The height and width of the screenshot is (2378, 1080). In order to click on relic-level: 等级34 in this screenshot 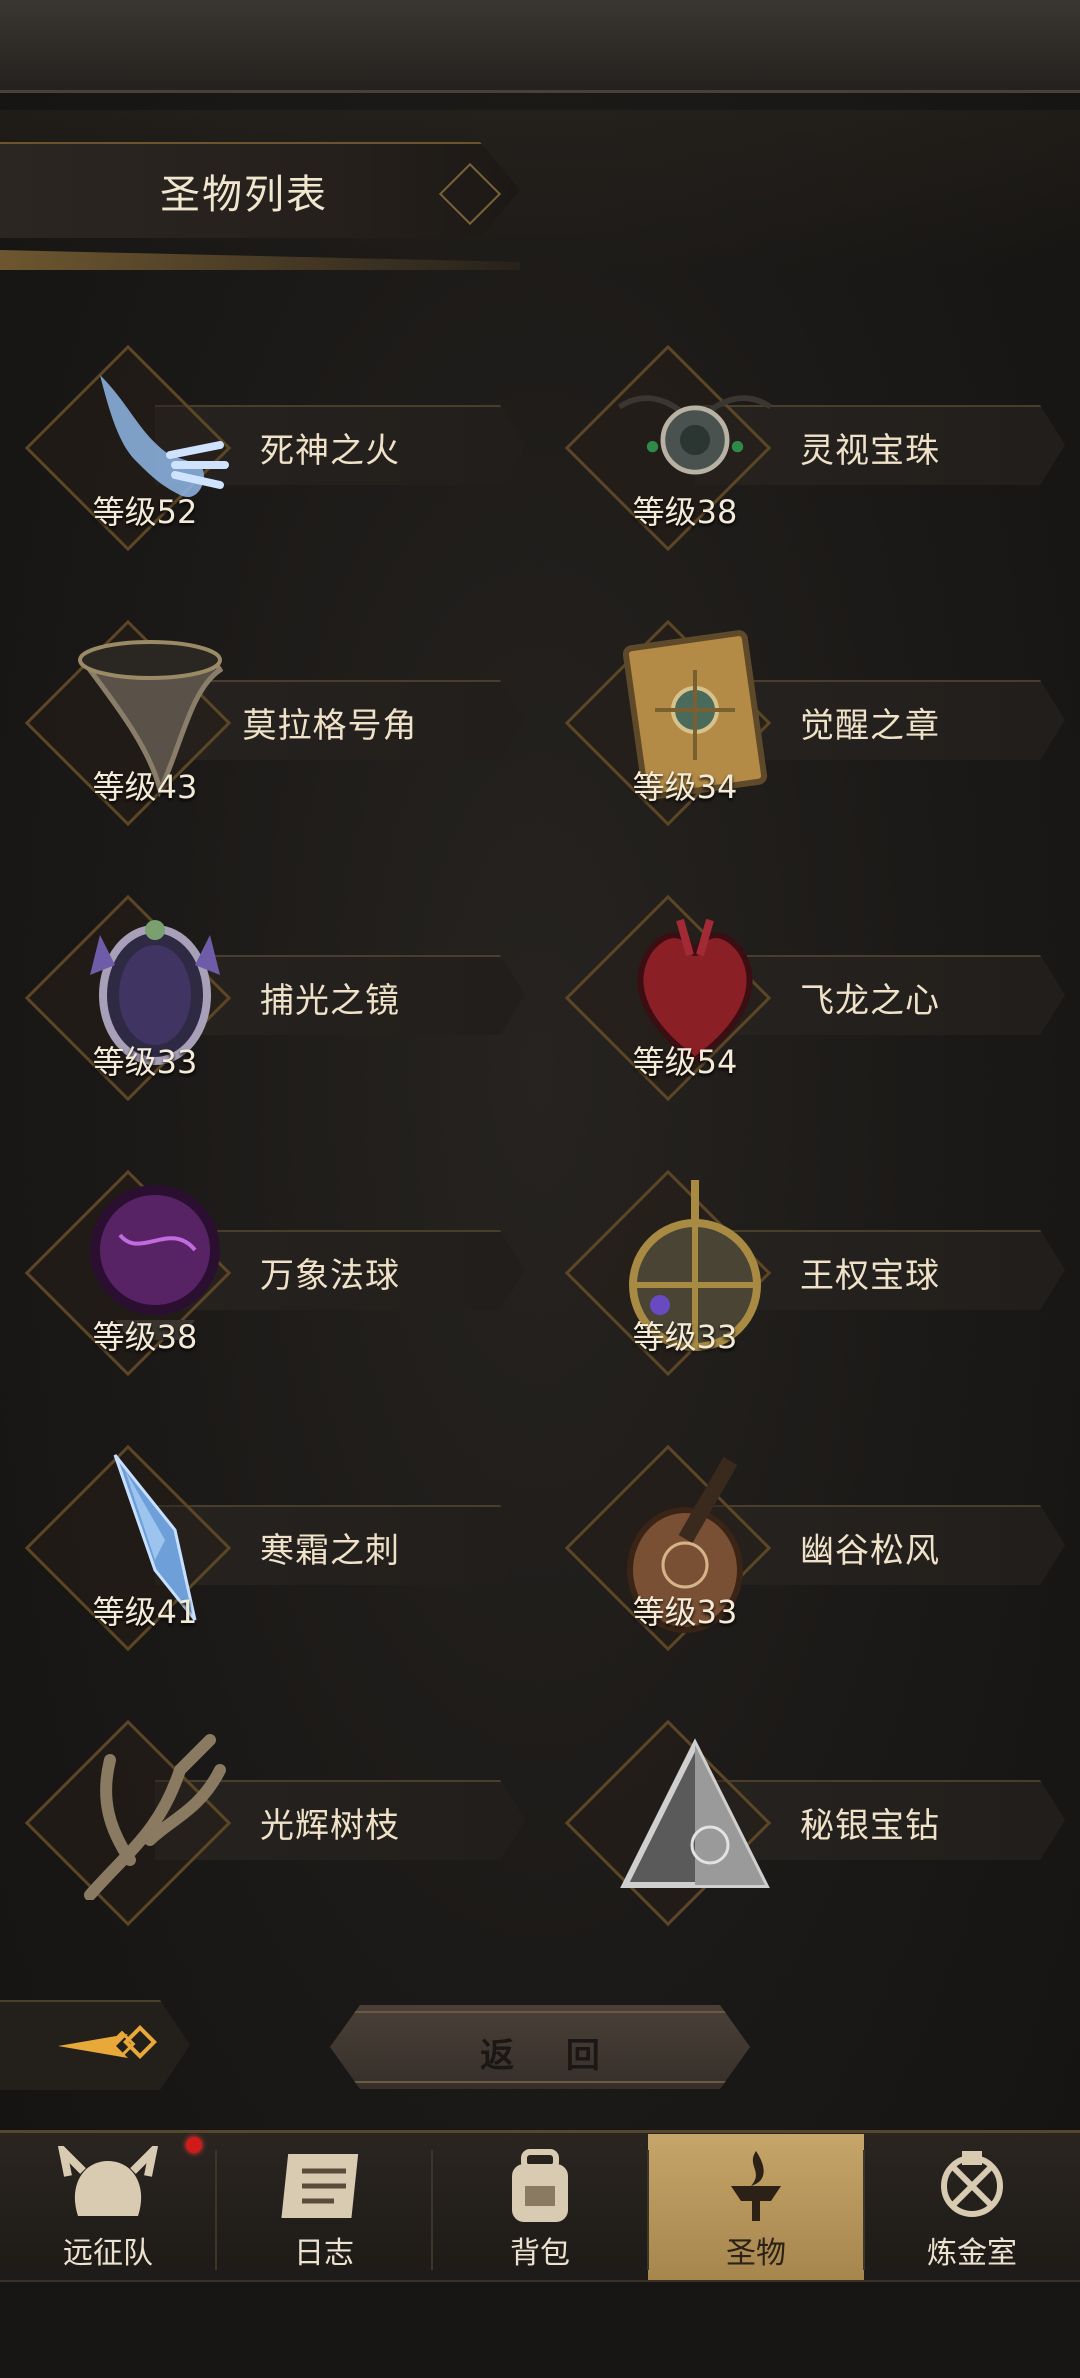, I will do `click(685, 787)`.